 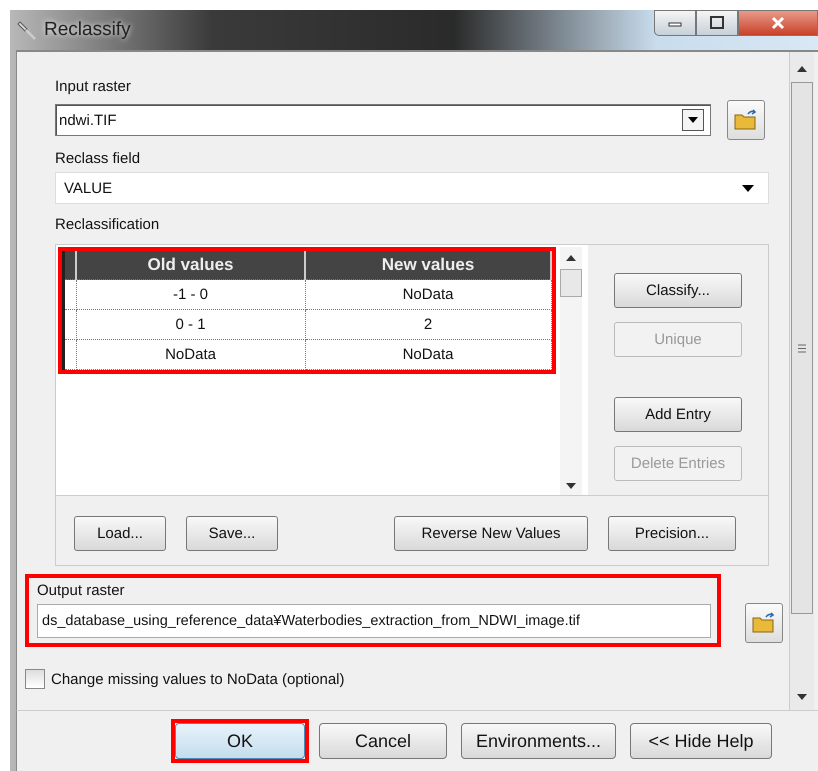 What do you see at coordinates (240, 741) in the screenshot?
I see `dialog-button: OK` at bounding box center [240, 741].